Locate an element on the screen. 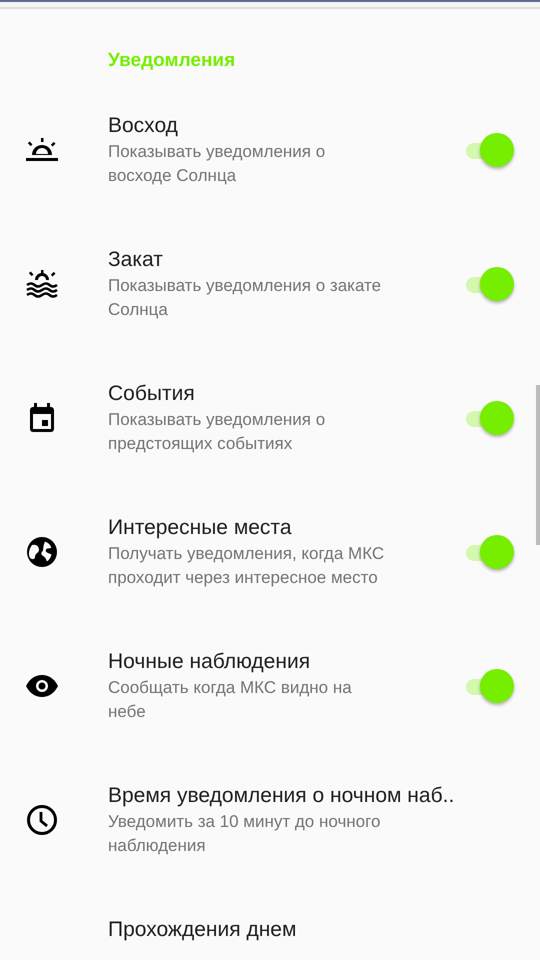 This screenshot has width=540, height=960. setting-description: Показывать уведомления о восходе Солнца is located at coordinates (217, 164).